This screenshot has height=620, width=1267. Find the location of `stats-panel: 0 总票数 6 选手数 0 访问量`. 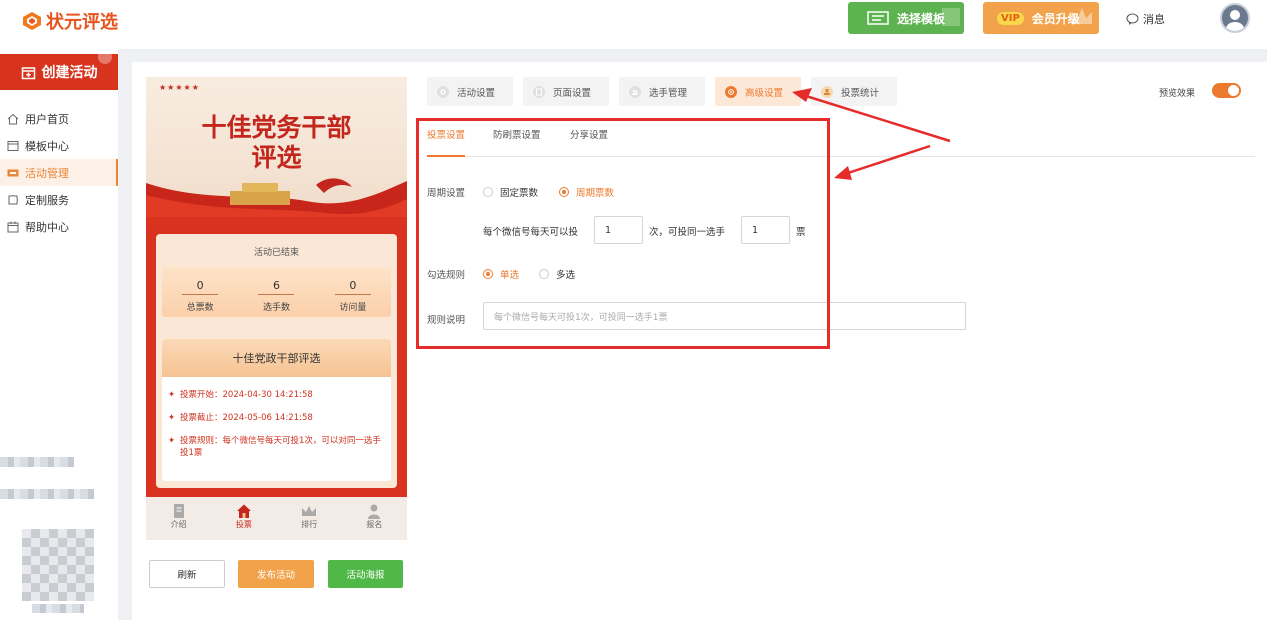

stats-panel: 0 总票数 6 选手数 0 访问量 is located at coordinates (276, 292).